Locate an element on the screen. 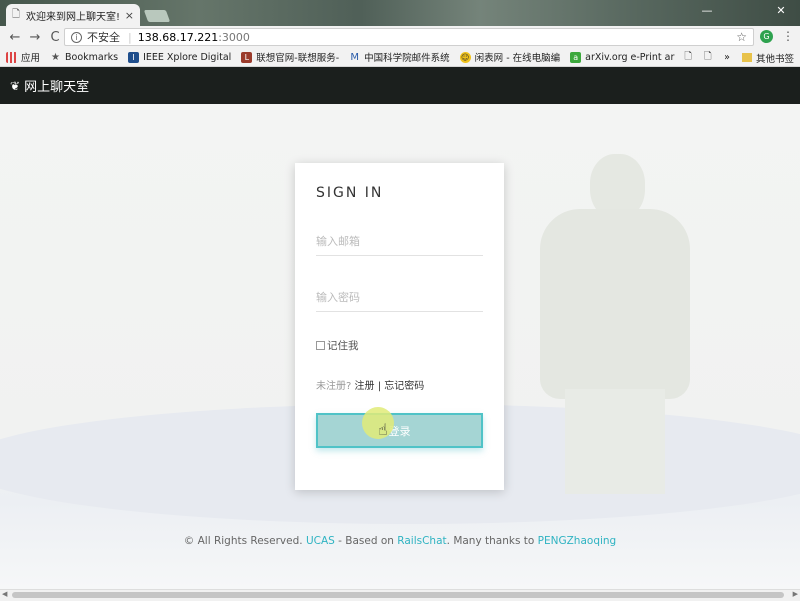 The width and height of the screenshot is (800, 601). password-input: 输入密码 is located at coordinates (399, 297).